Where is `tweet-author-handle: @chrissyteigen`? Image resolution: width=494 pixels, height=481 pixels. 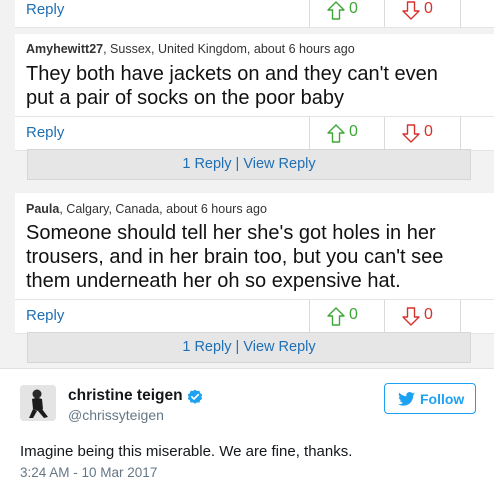 tweet-author-handle: @chrissyteigen is located at coordinates (116, 415).